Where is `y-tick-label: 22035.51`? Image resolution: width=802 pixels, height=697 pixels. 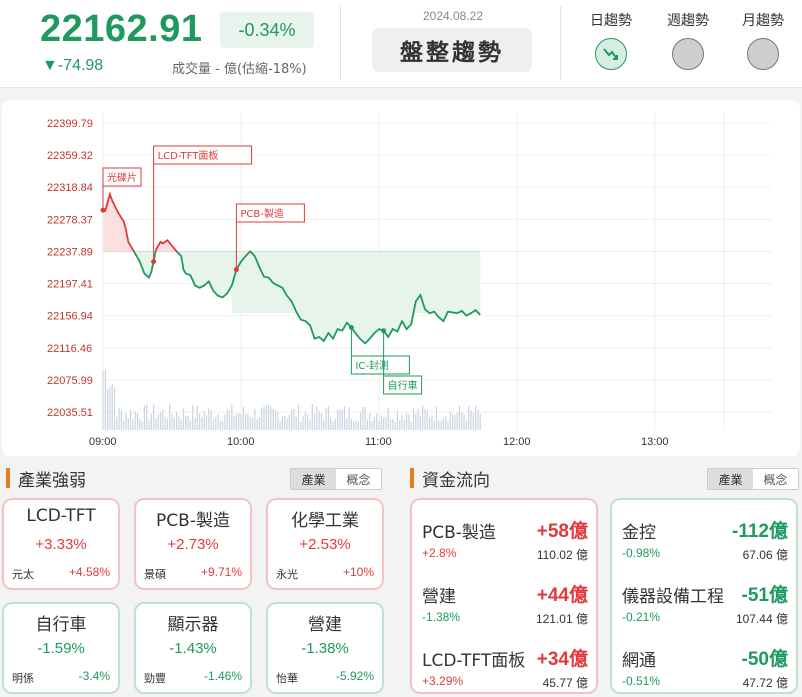
y-tick-label: 22035.51 is located at coordinates (70, 413).